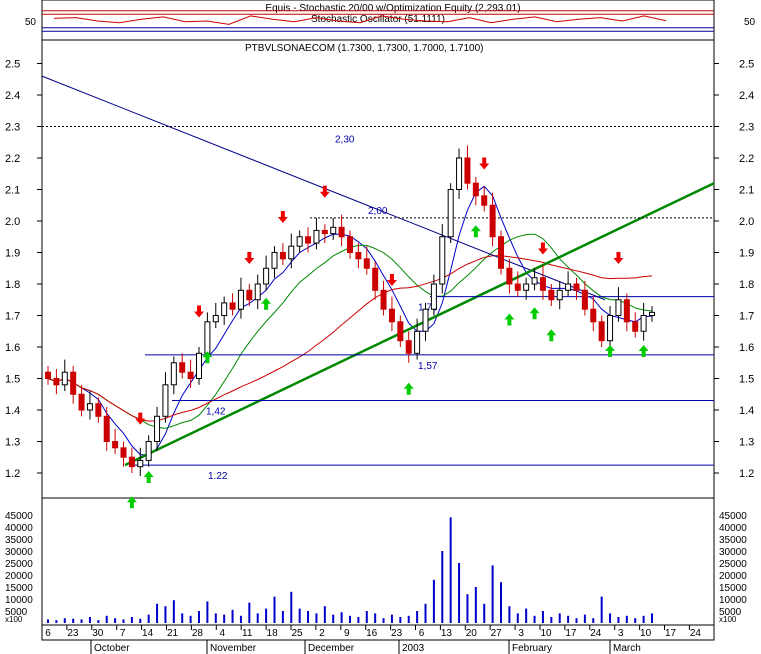  What do you see at coordinates (12, 474) in the screenshot?
I see `price-y-tick-left: 1.2` at bounding box center [12, 474].